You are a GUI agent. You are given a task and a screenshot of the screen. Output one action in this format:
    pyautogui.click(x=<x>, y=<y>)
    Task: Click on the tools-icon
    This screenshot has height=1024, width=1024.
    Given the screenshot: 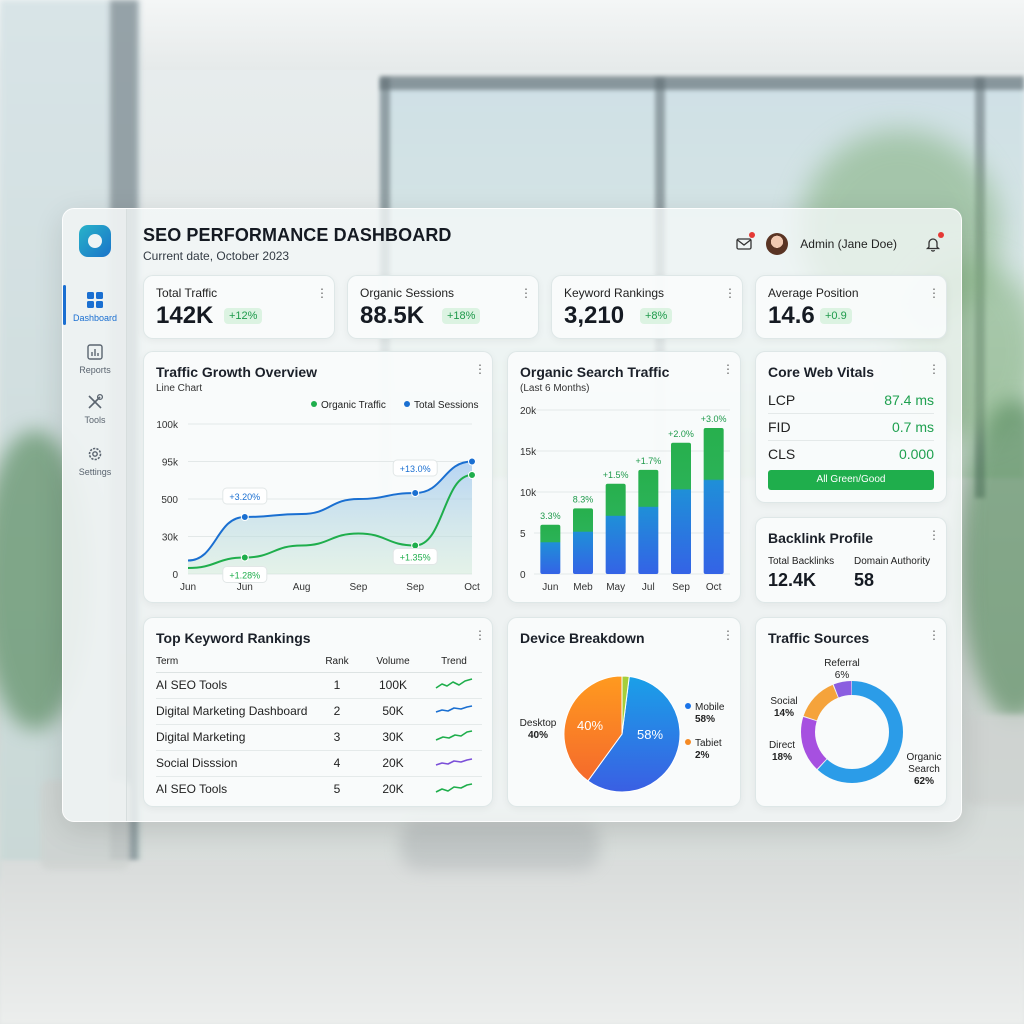 What is the action you would take?
    pyautogui.click(x=96, y=401)
    